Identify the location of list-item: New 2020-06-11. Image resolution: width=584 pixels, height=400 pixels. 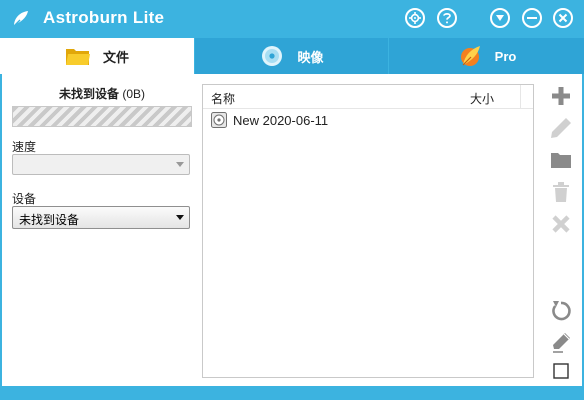
(368, 120).